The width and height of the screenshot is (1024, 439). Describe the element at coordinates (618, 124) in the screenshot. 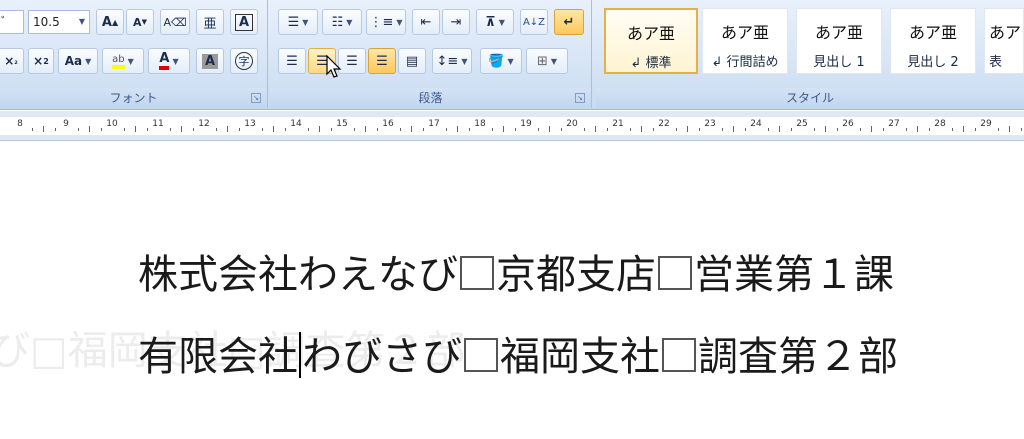

I see `ruler-tick-label: 21` at that location.